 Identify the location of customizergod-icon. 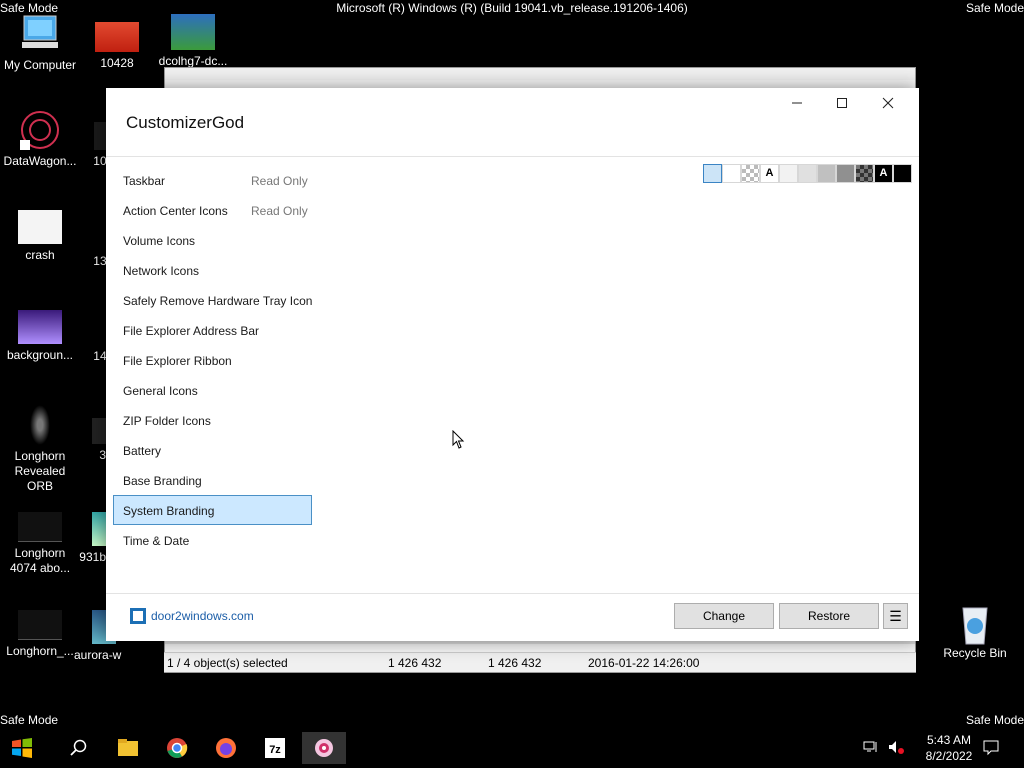
(324, 748).